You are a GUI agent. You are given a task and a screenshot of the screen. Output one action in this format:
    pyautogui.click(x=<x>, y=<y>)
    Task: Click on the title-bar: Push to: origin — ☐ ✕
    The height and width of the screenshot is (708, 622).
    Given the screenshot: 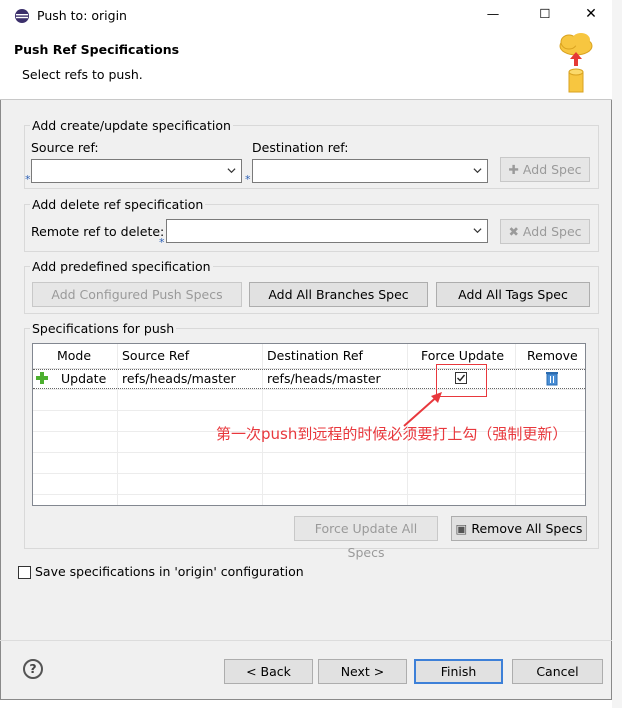 What is the action you would take?
    pyautogui.click(x=306, y=16)
    